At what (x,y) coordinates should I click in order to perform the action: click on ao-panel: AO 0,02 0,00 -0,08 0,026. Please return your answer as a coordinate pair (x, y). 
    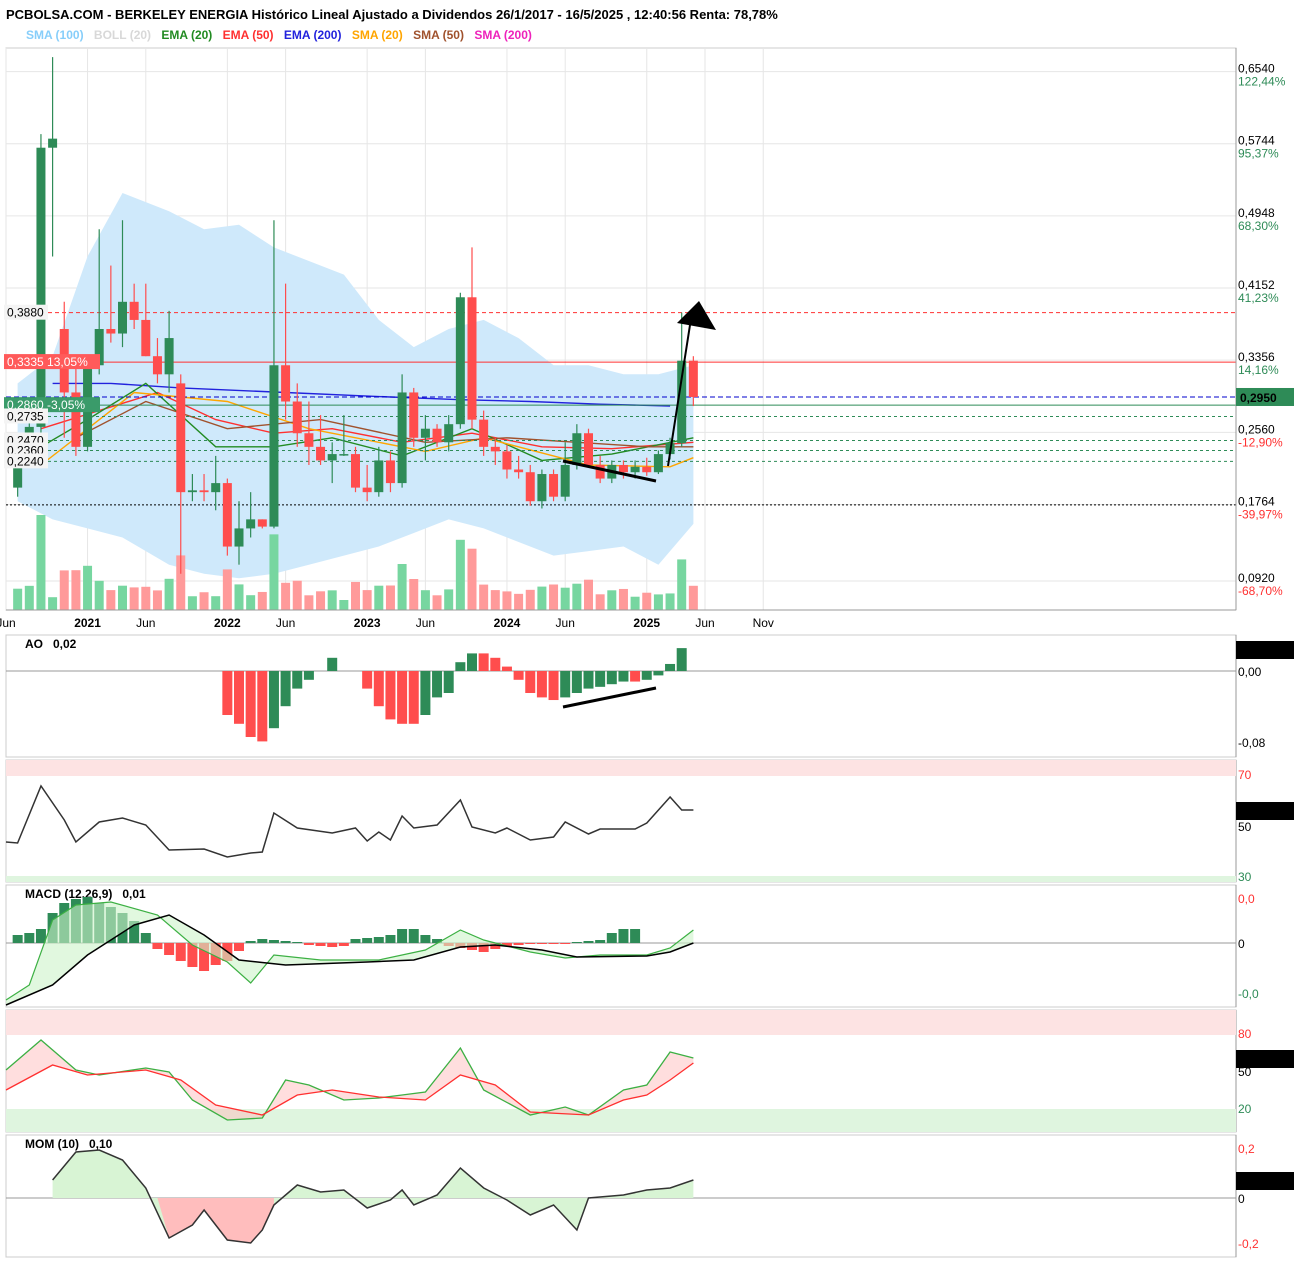
    Looking at the image, I should click on (649, 696).